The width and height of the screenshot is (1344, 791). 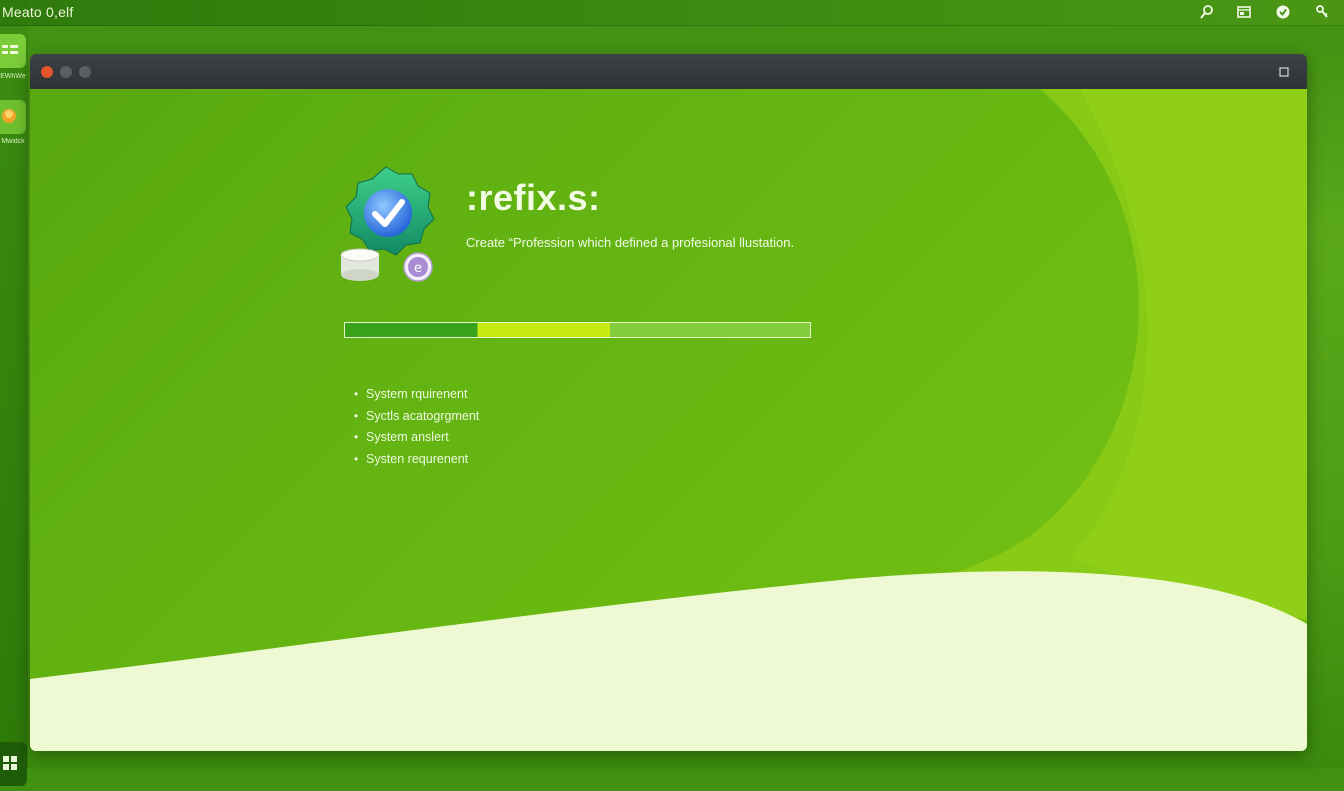 What do you see at coordinates (1305, 72) in the screenshot?
I see `close-icon` at bounding box center [1305, 72].